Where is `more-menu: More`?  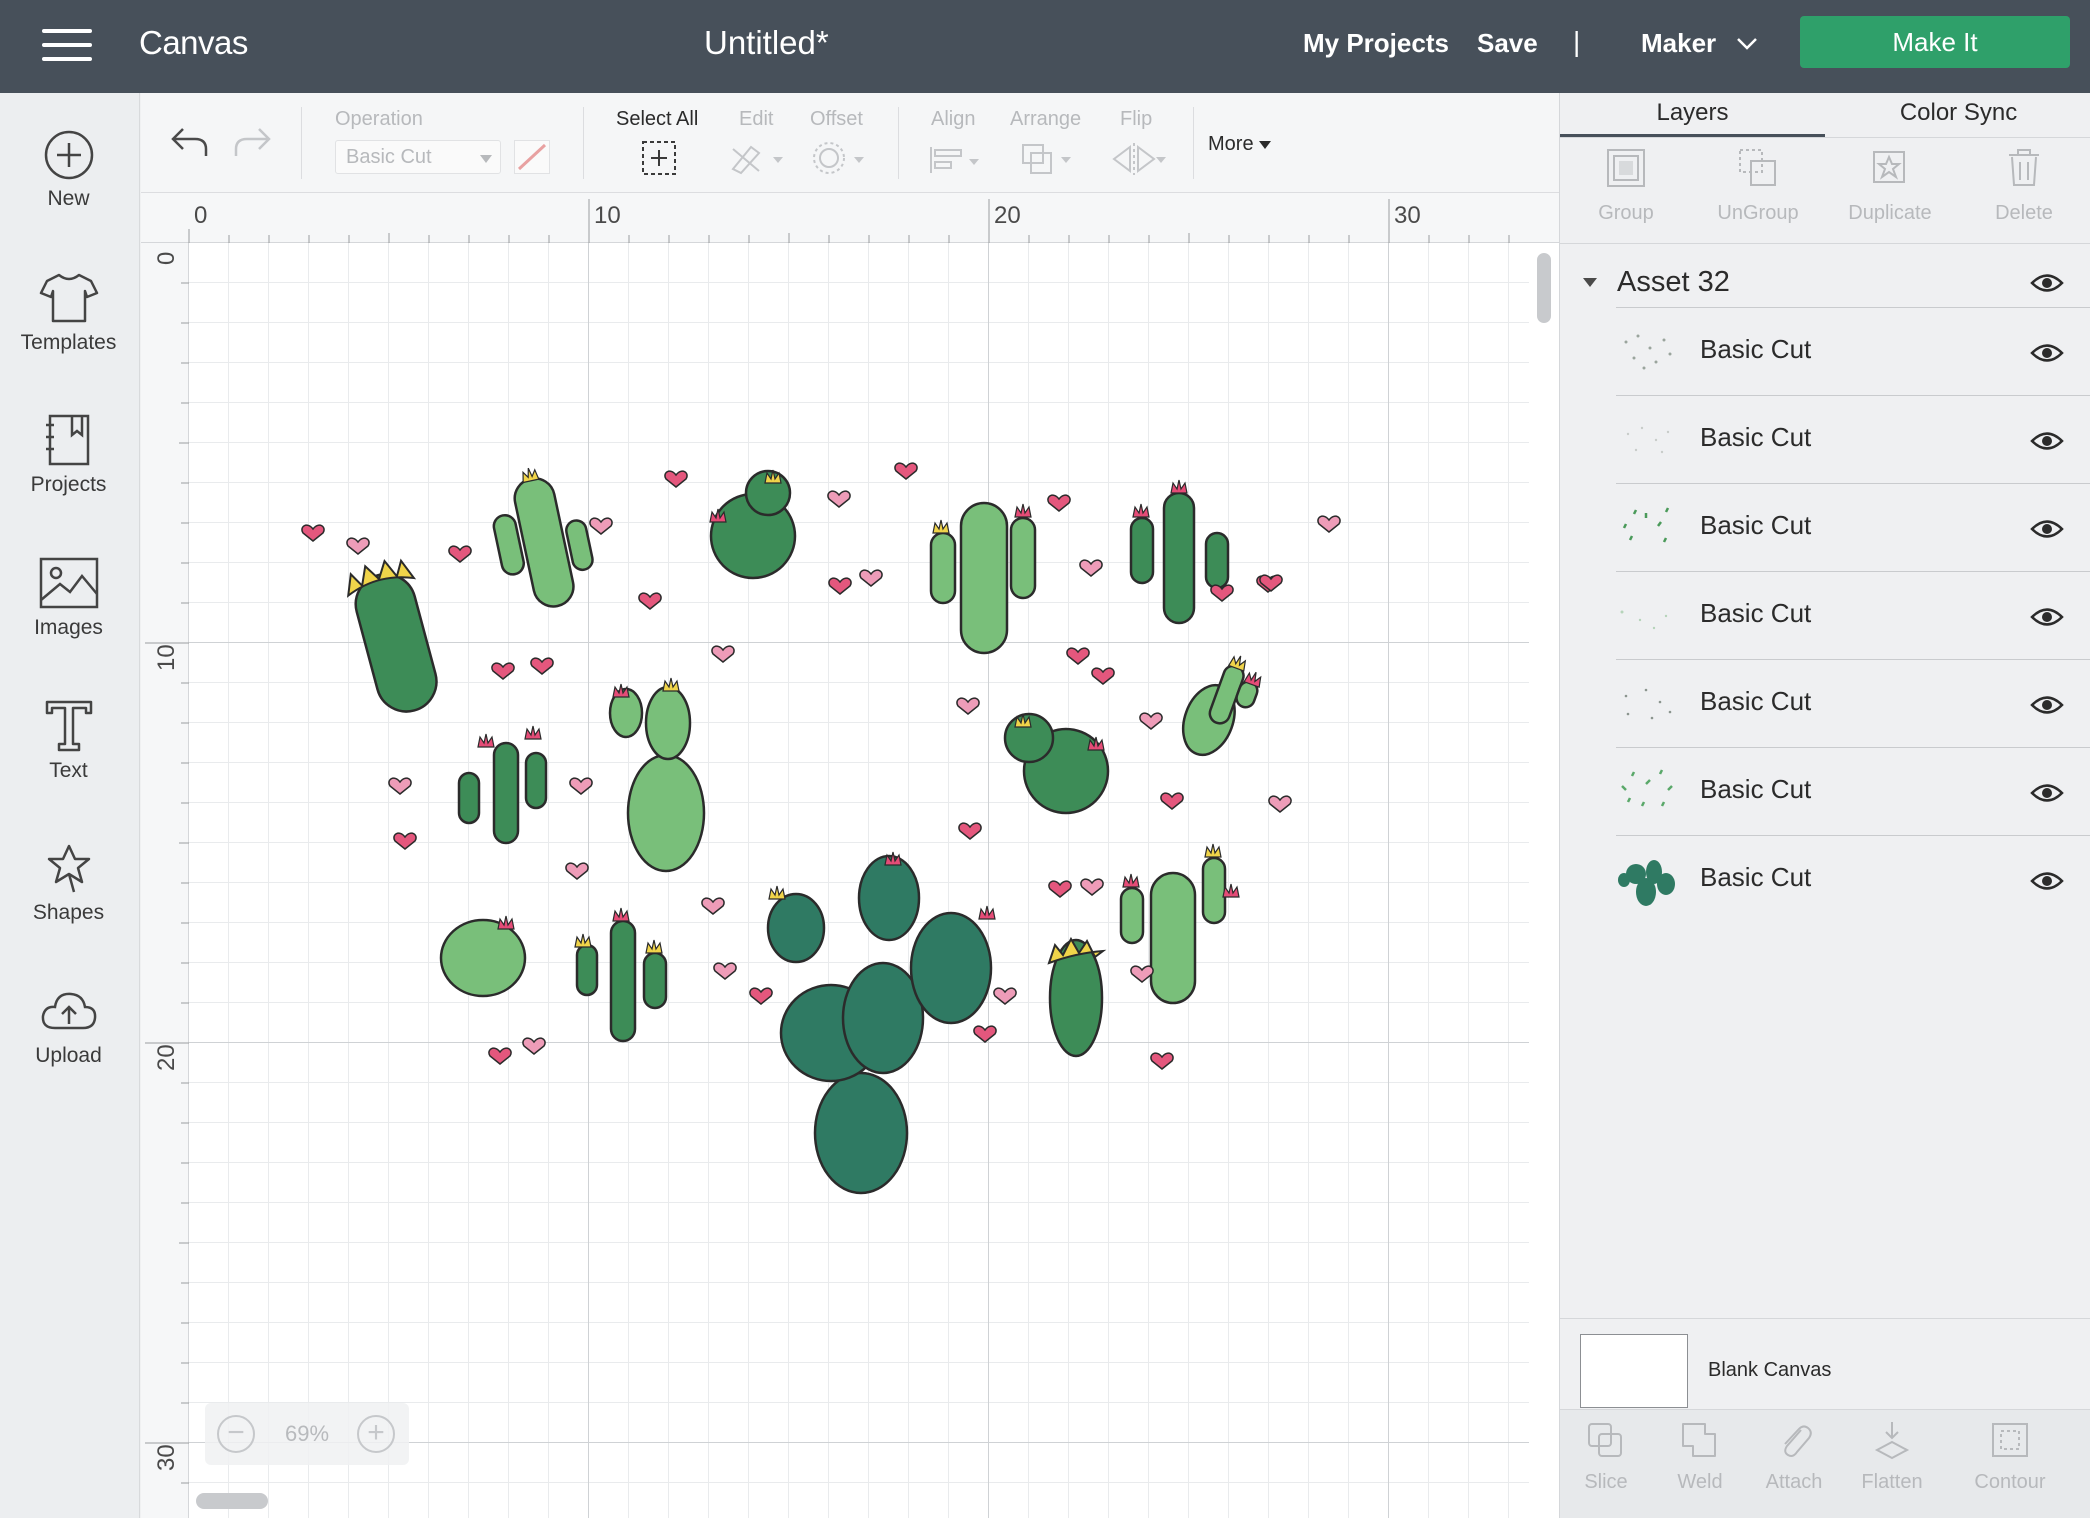 more-menu: More is located at coordinates (1239, 144).